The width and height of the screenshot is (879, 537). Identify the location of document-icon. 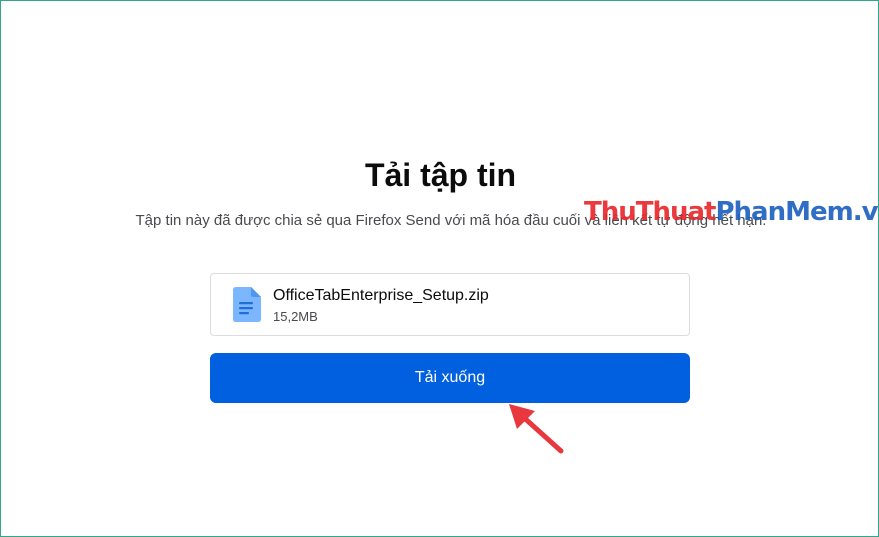
(247, 304).